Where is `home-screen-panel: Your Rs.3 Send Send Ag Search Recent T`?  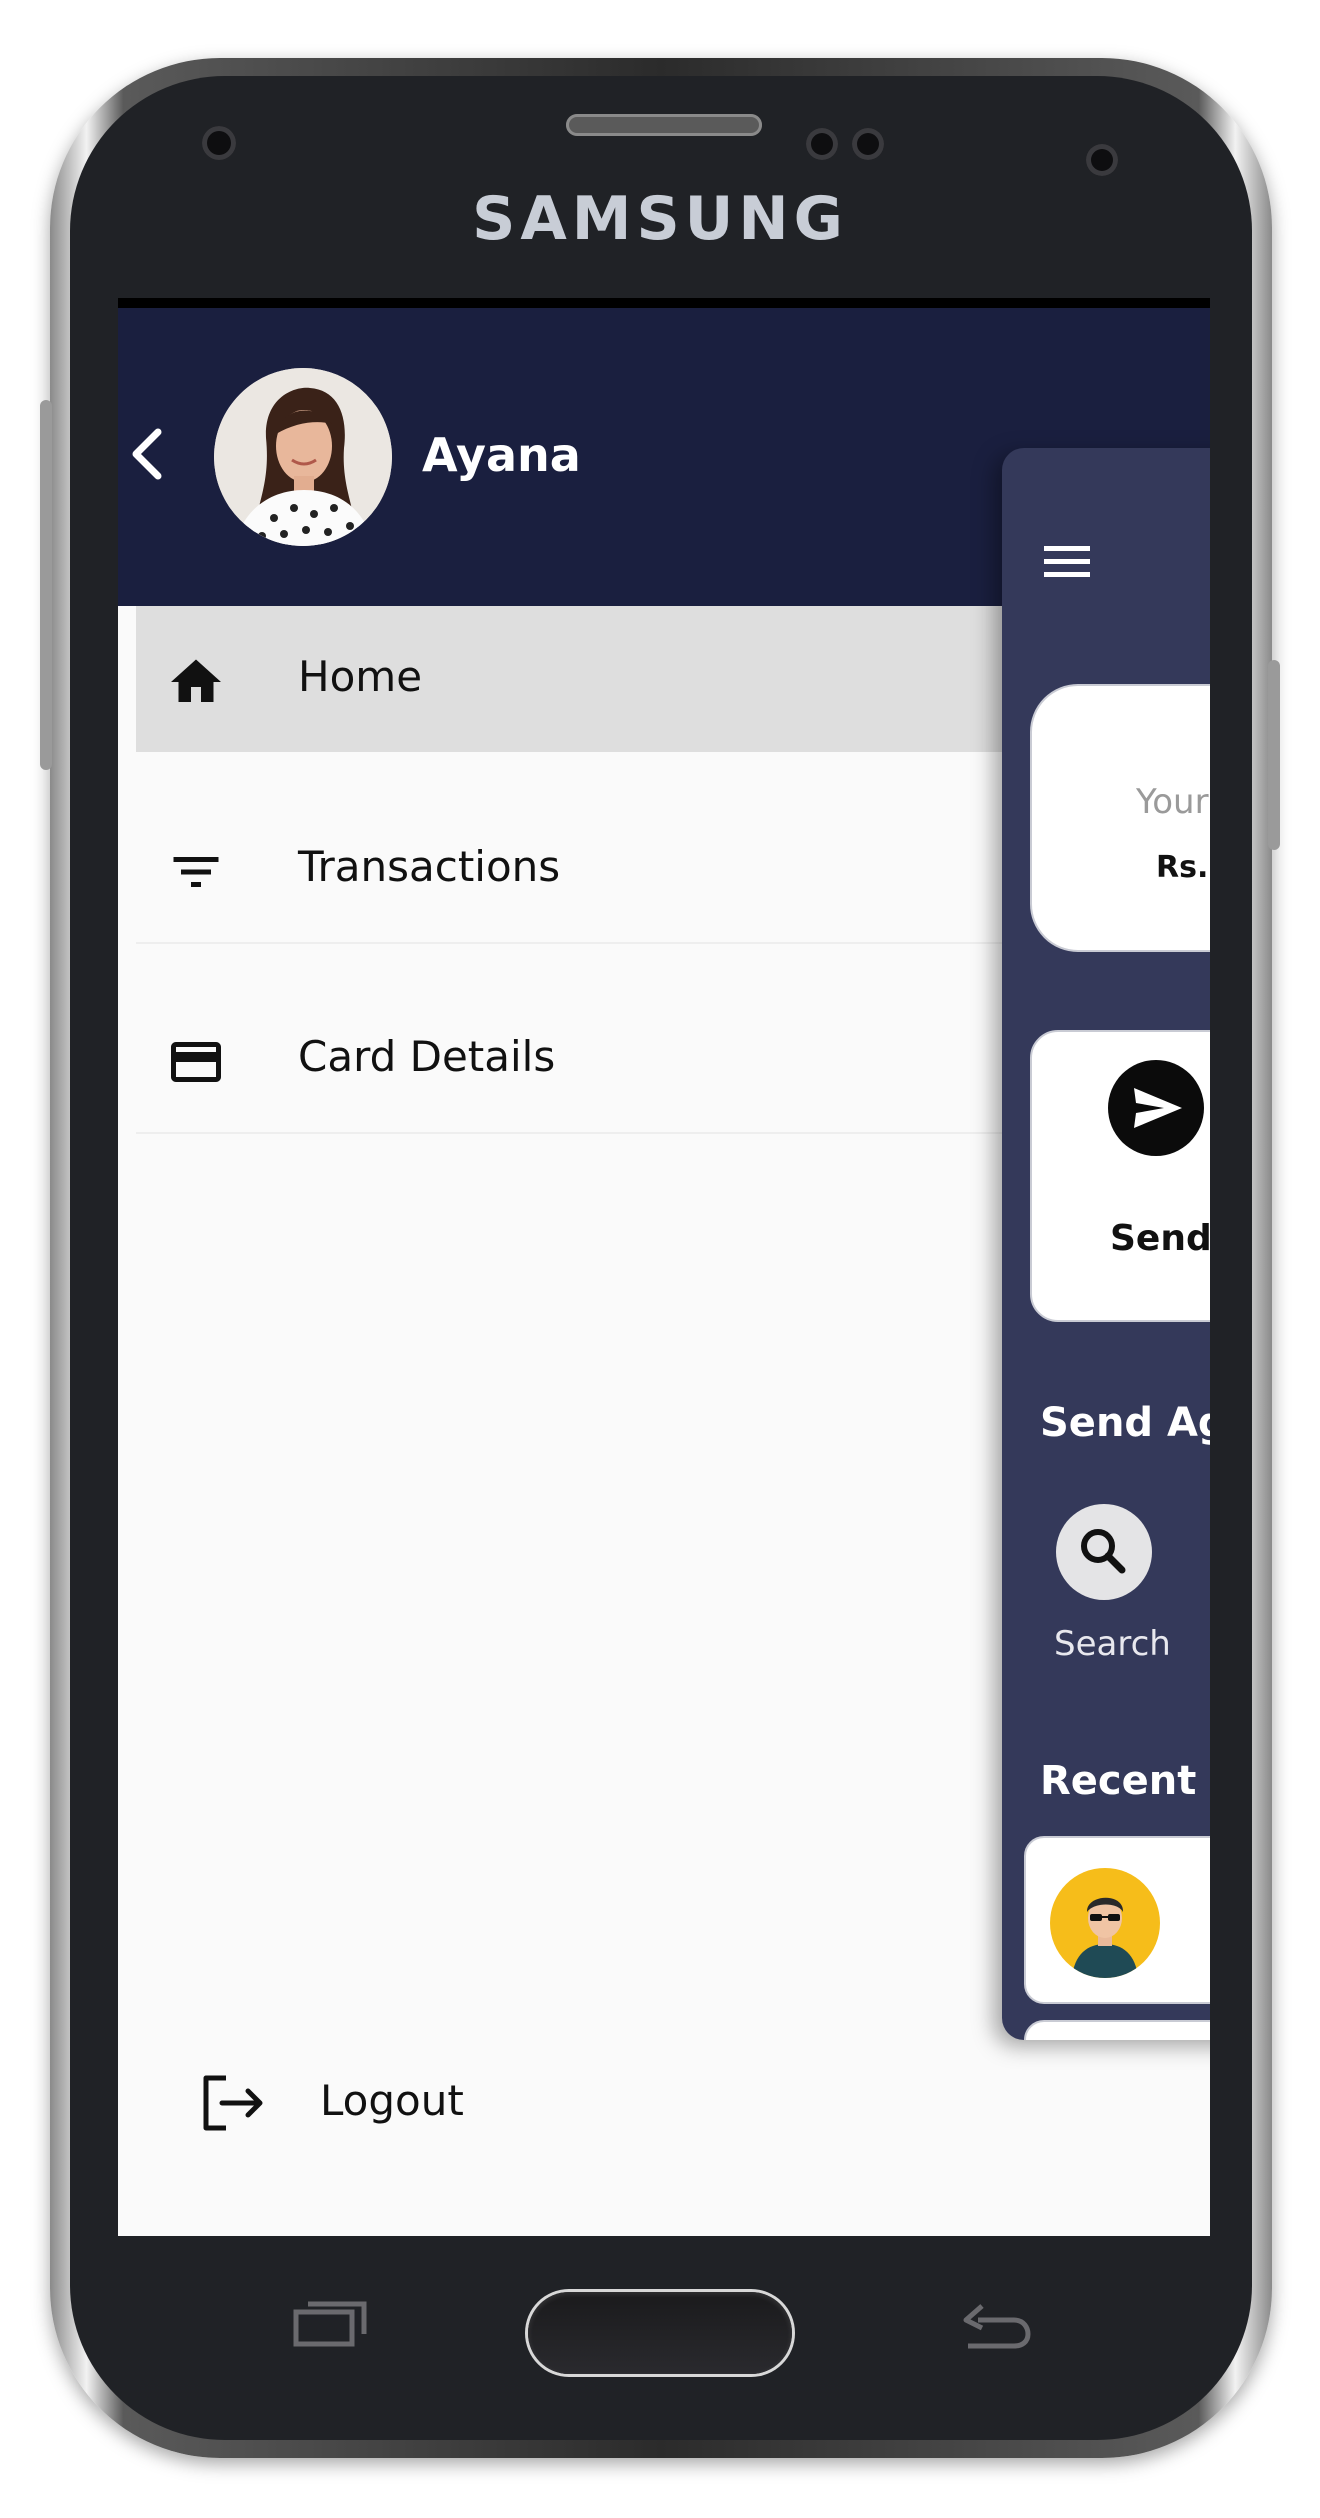 home-screen-panel: Your Rs.3 Send Send Ag Search Recent T is located at coordinates (1106, 1244).